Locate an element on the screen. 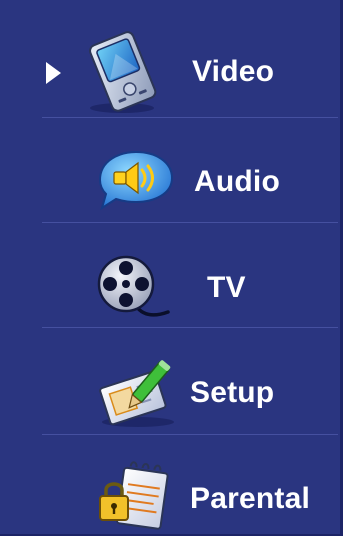 This screenshot has height=544, width=355. selection-arrow-icon is located at coordinates (53, 73).